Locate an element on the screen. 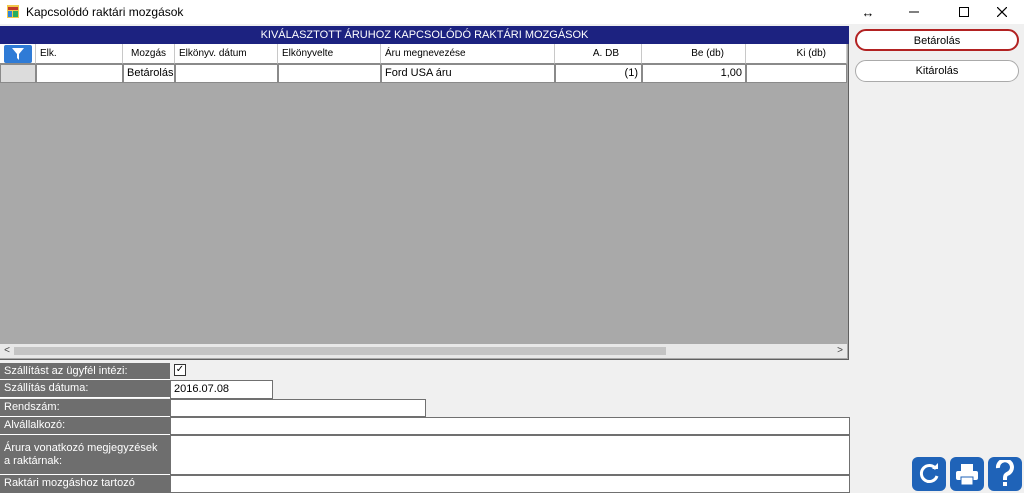 The height and width of the screenshot is (493, 1024). resize-icon: ↔ is located at coordinates (868, 12).